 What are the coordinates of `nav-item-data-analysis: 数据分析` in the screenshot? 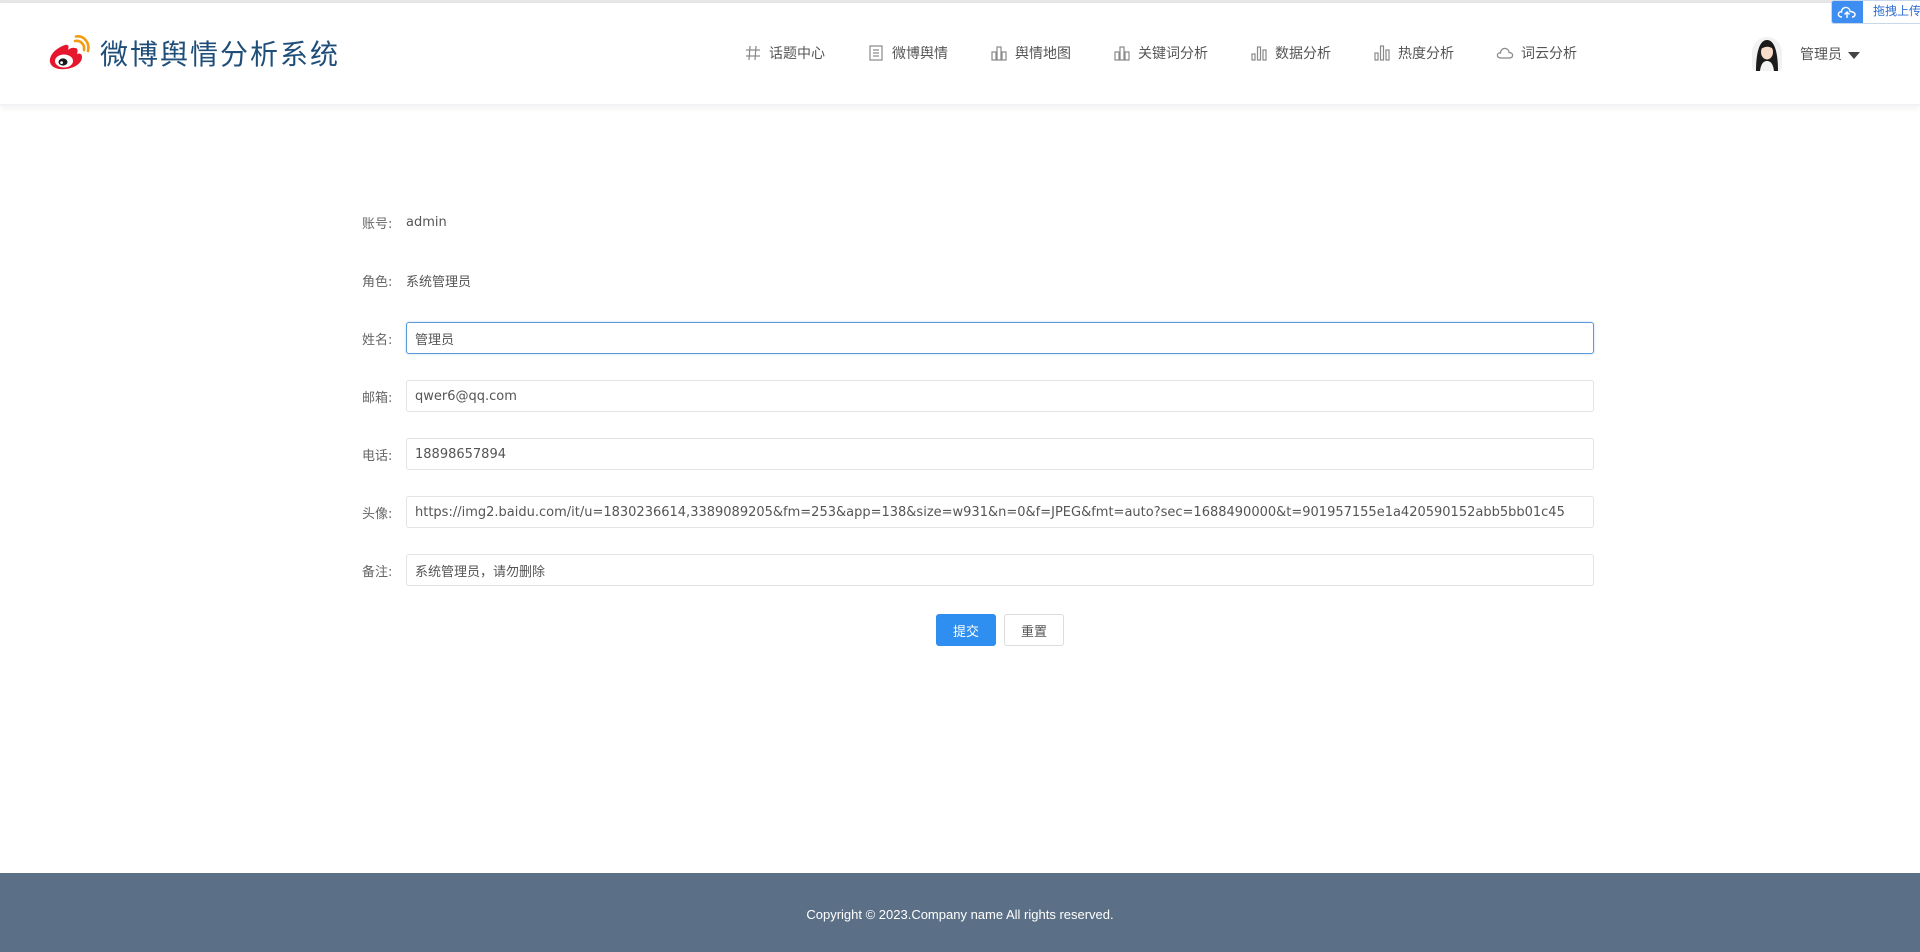 It's located at (1290, 53).